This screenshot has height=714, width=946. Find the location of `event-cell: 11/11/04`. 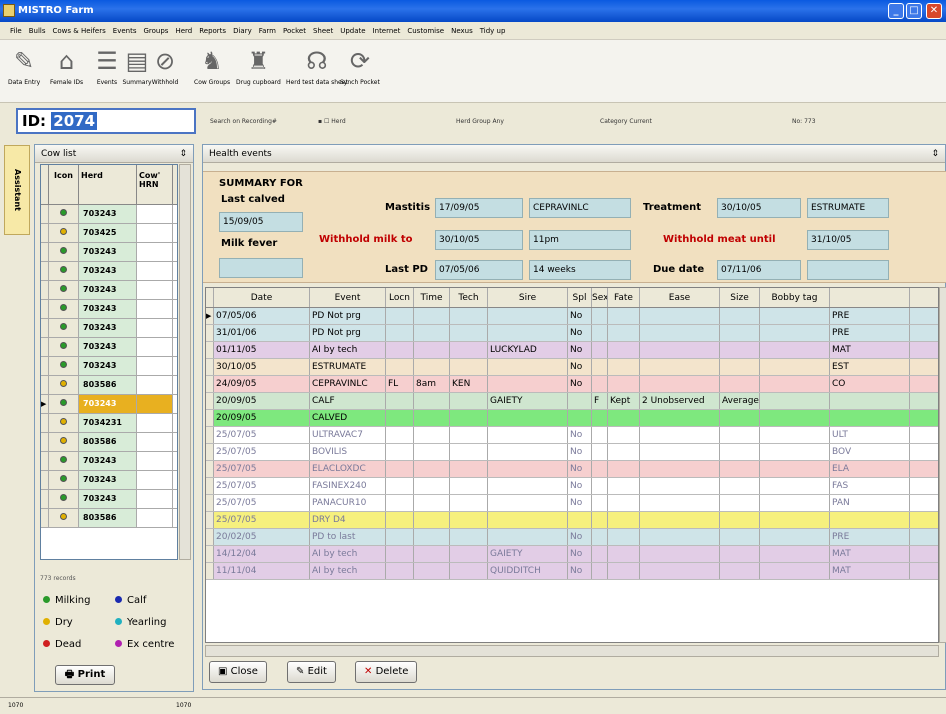

event-cell: 11/11/04 is located at coordinates (262, 571).